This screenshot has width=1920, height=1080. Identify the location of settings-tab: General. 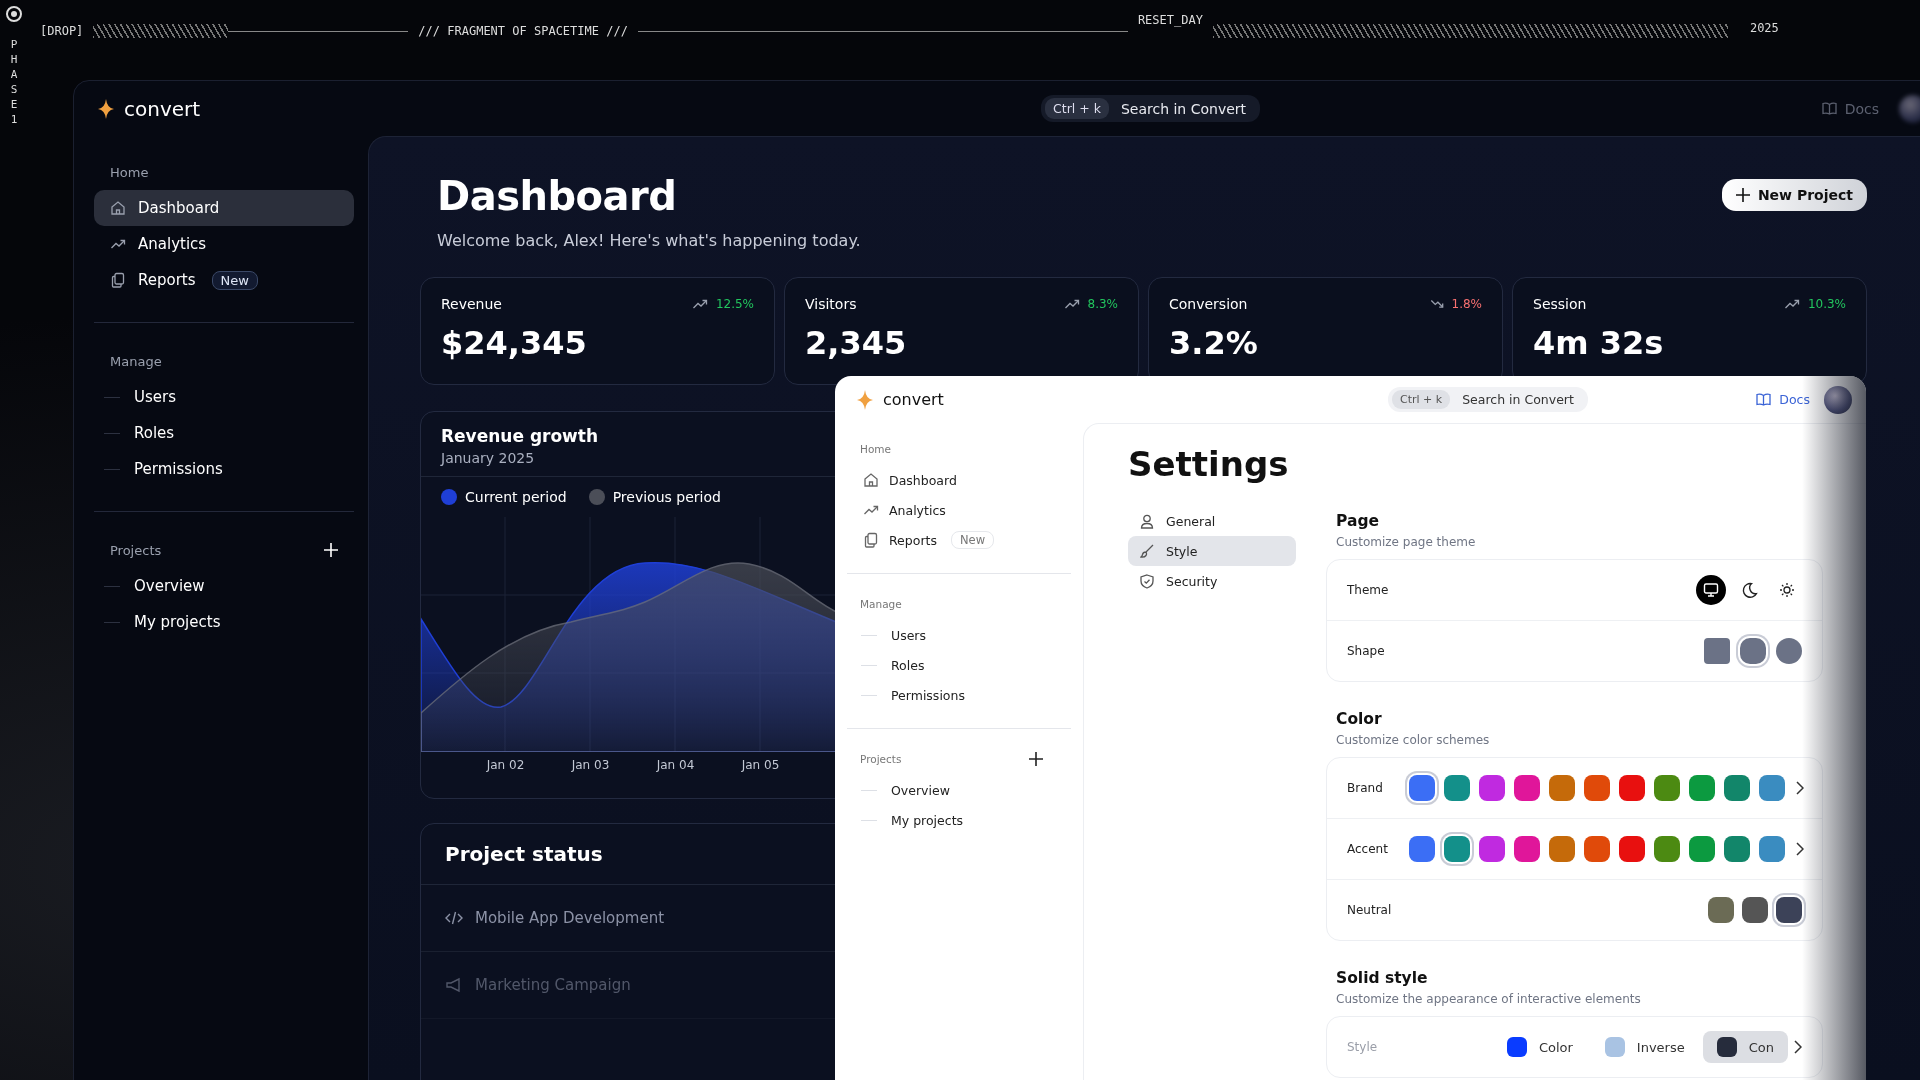
(1212, 521).